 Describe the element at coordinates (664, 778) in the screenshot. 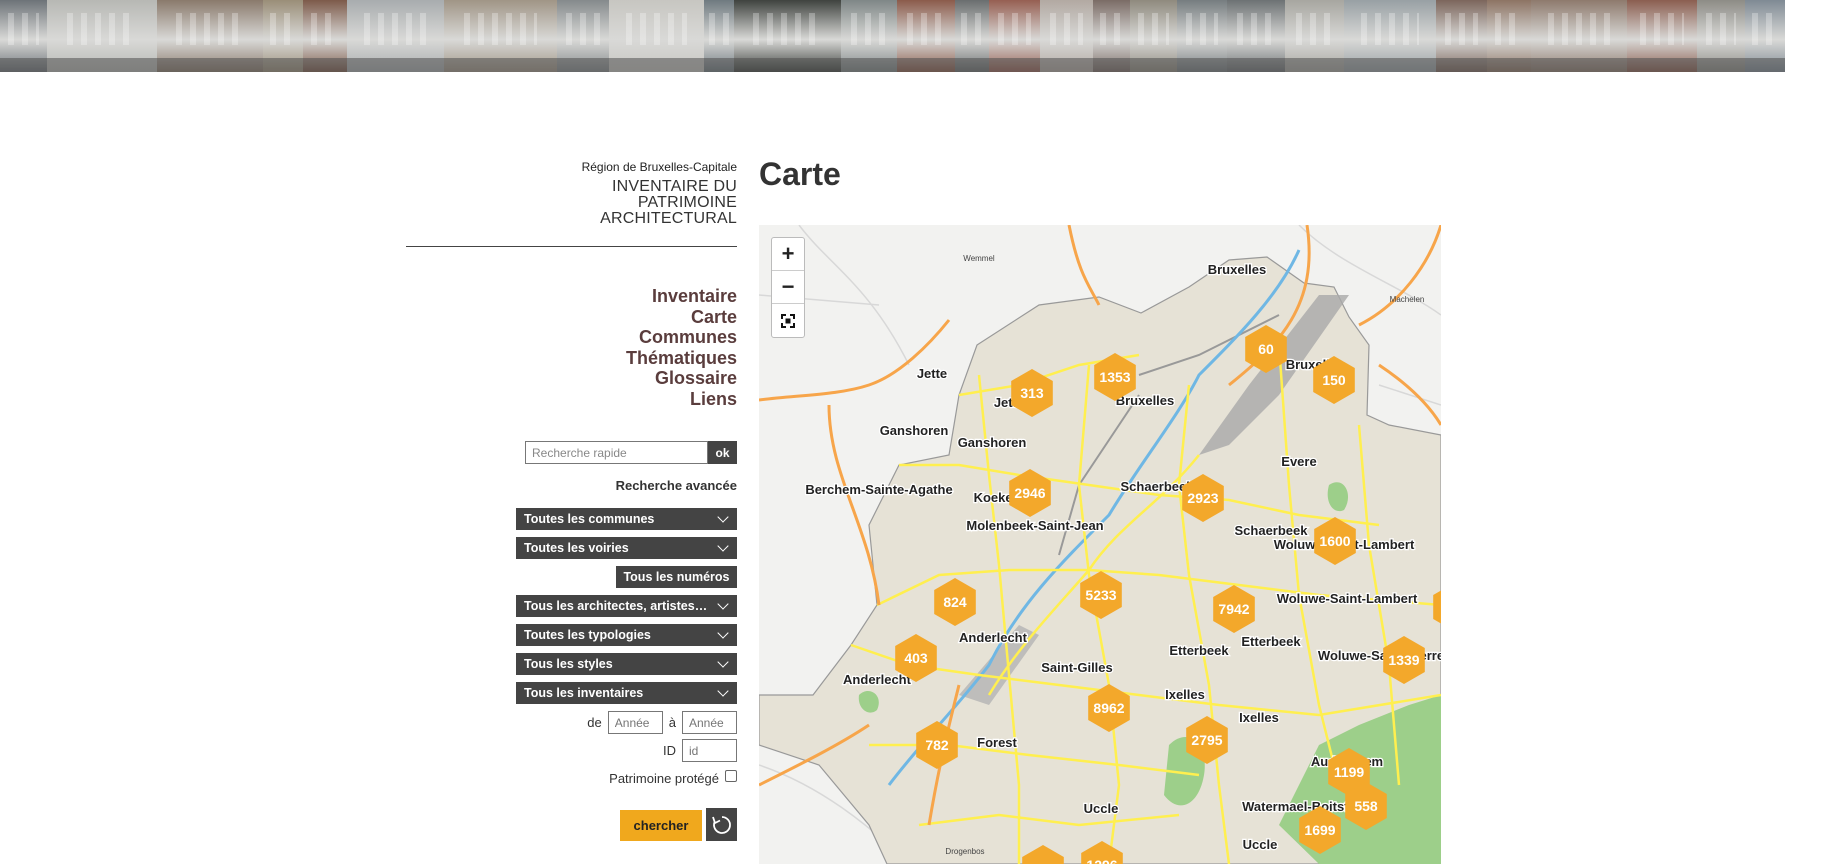

I see `protected-label: Patrimoine protégé` at that location.